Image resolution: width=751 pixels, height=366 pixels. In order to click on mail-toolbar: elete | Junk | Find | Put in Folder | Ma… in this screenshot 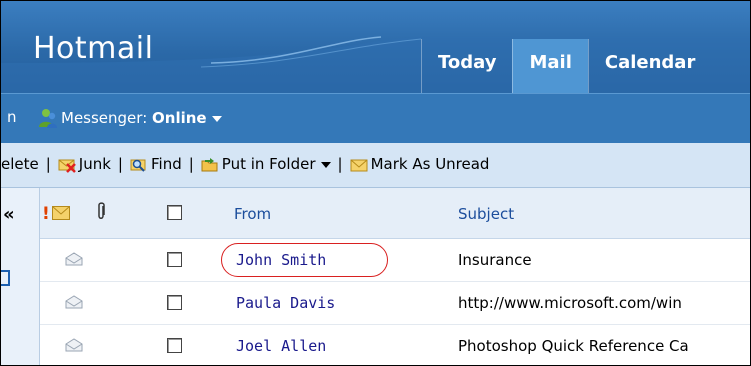, I will do `click(375, 165)`.